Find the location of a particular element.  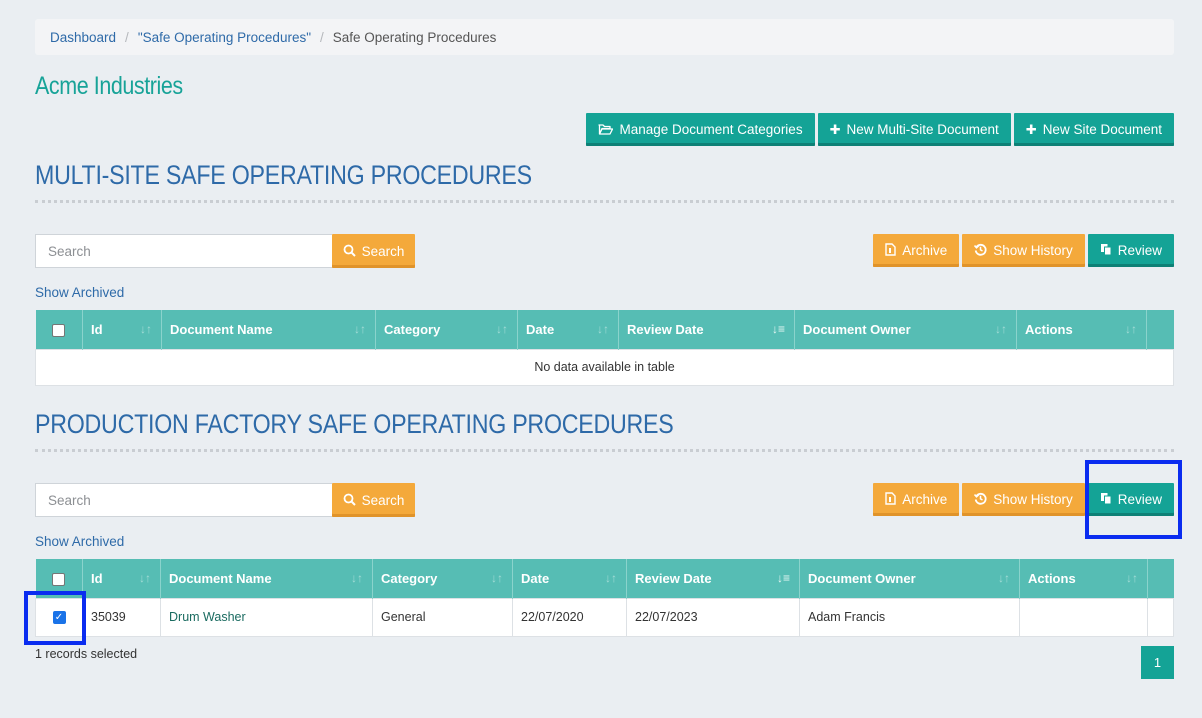

cell-date: 22/07/2020 is located at coordinates (569, 617).